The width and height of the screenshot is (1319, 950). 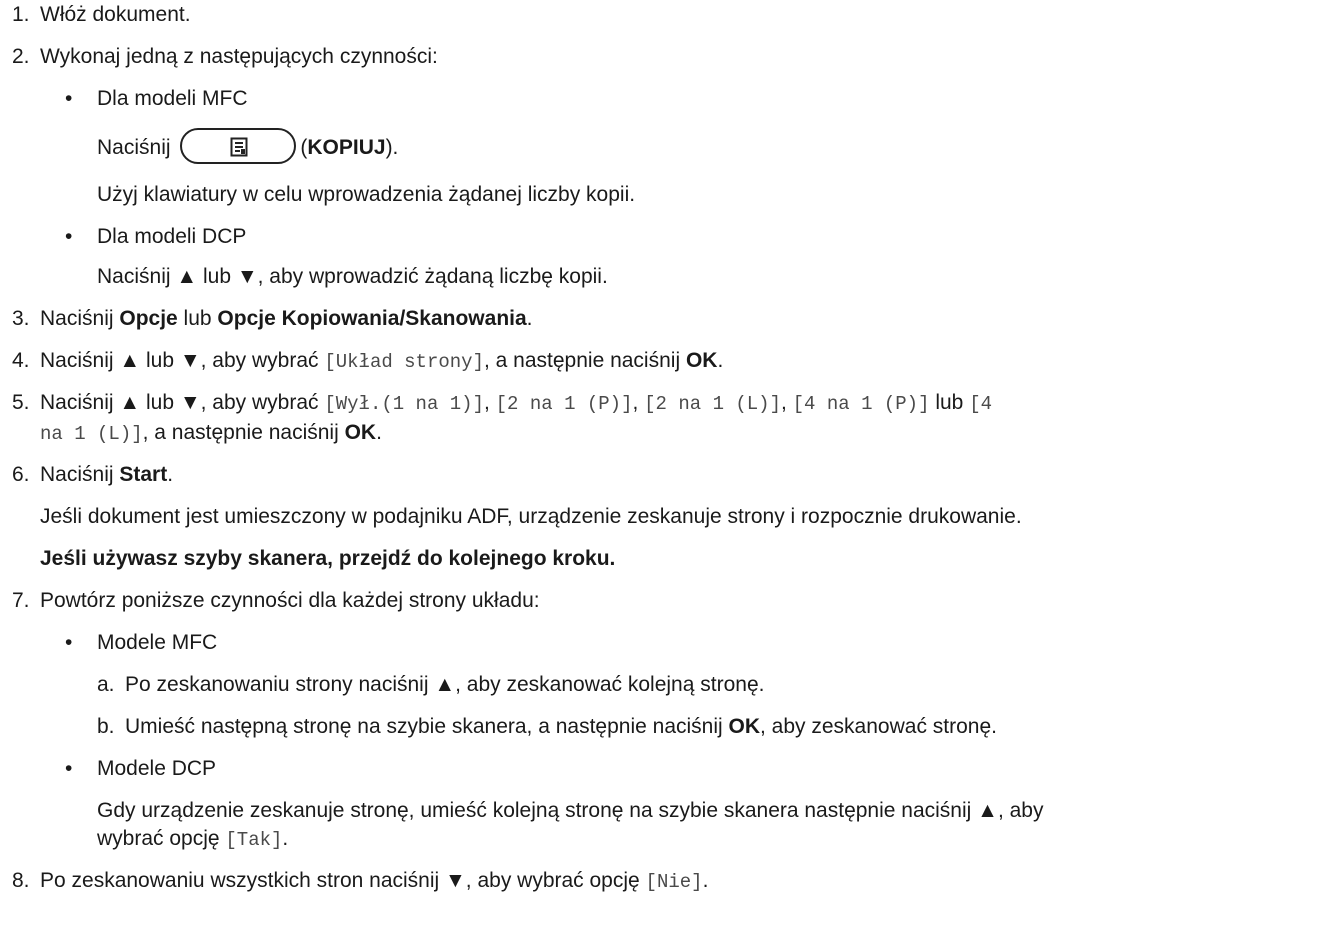 I want to click on step-number: 5., so click(x=21, y=402).